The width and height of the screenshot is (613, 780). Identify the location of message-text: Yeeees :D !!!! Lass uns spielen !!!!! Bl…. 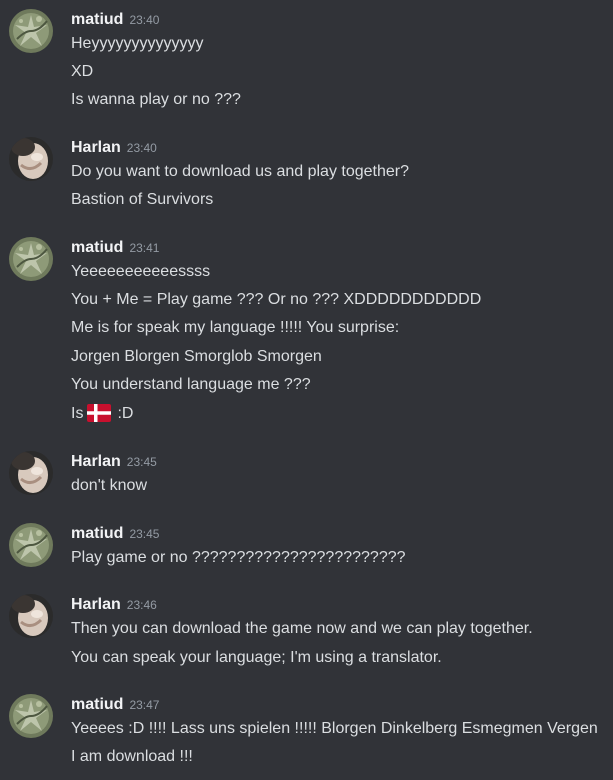
(334, 728).